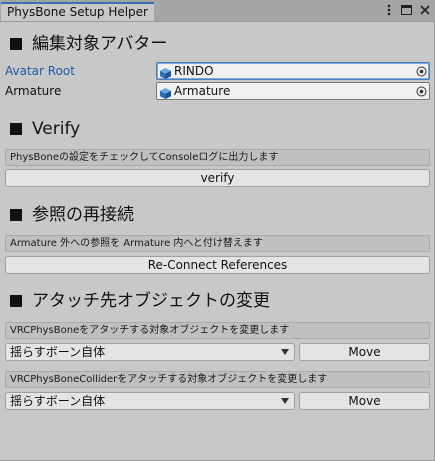  I want to click on reconnect-references-button: Re-Connect References, so click(217, 265).